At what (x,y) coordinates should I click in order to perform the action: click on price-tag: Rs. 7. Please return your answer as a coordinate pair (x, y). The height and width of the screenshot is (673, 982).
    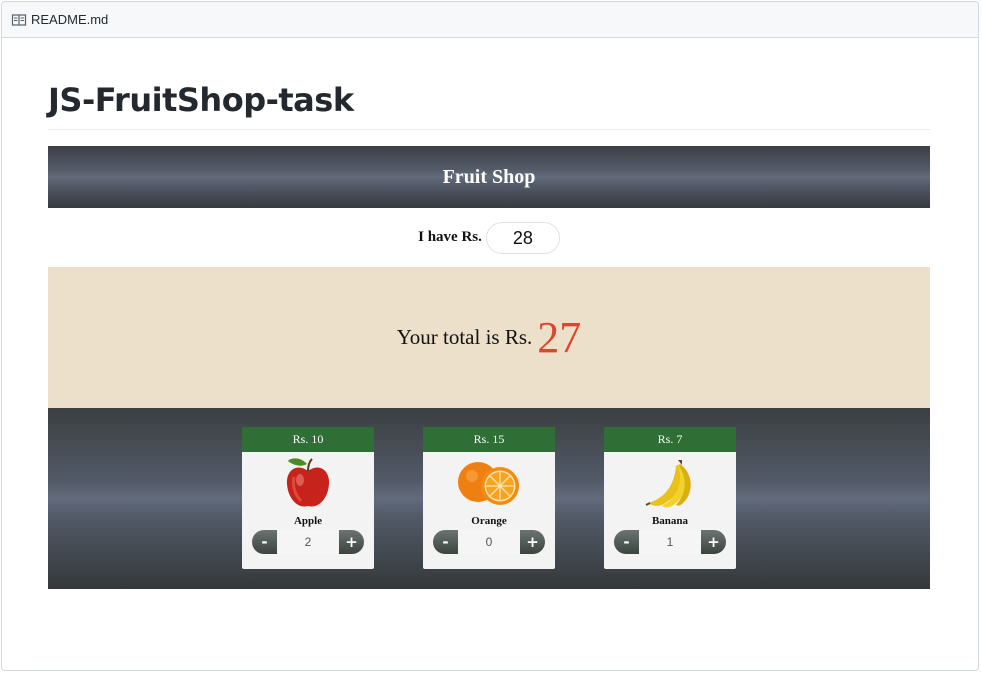
    Looking at the image, I should click on (670, 439).